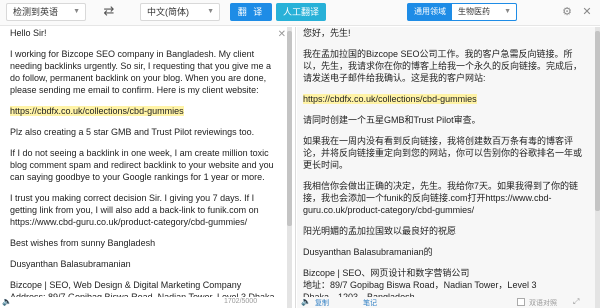 This screenshot has height=308, width=600. Describe the element at coordinates (322, 303) in the screenshot. I see `copy-button: 复制` at that location.